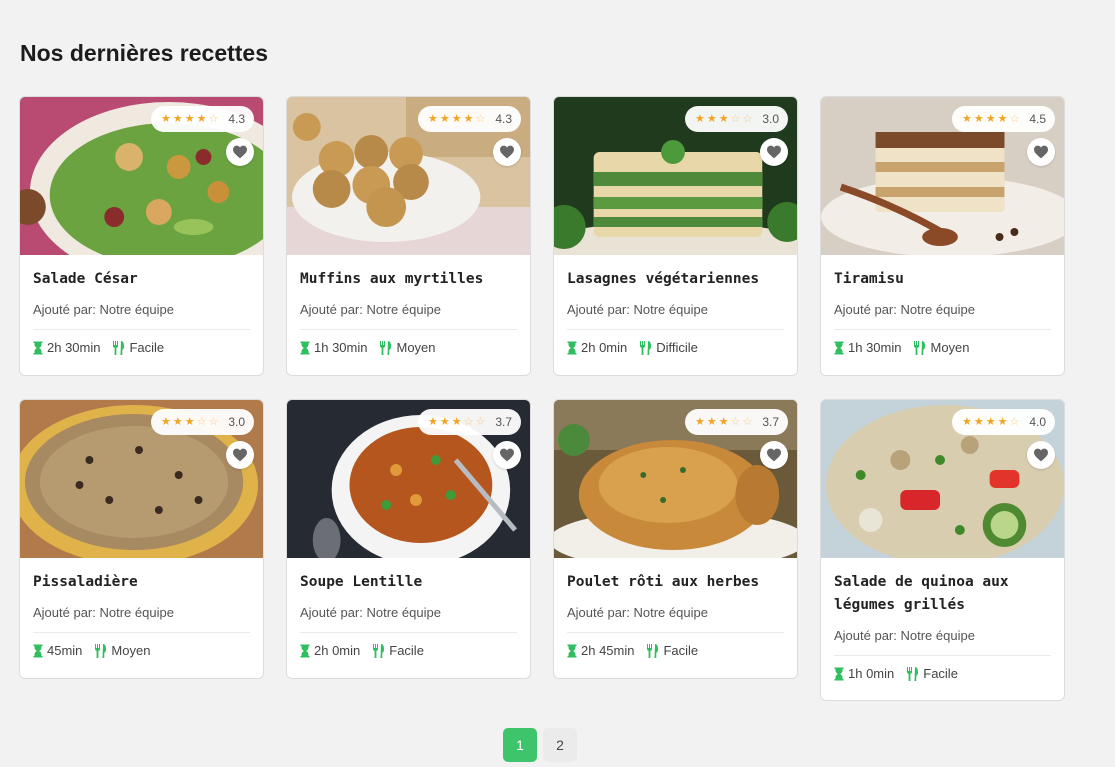 The height and width of the screenshot is (767, 1115). What do you see at coordinates (305, 347) in the screenshot?
I see `hourglass-icon` at bounding box center [305, 347].